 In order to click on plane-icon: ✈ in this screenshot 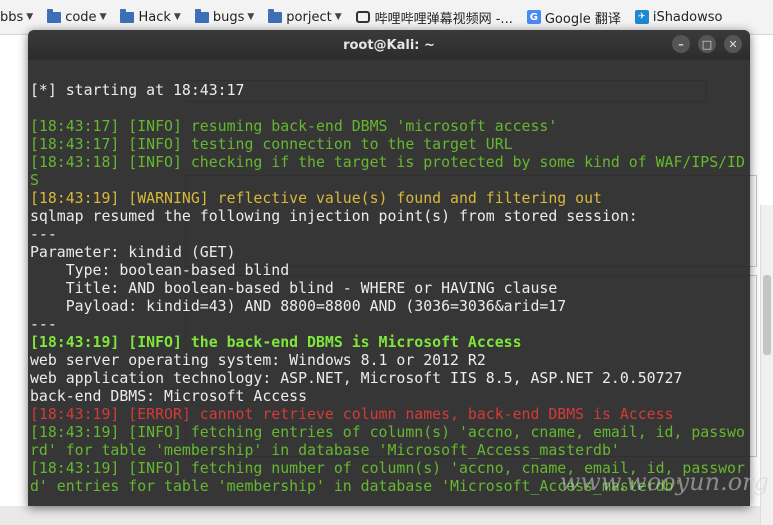, I will do `click(641, 17)`.